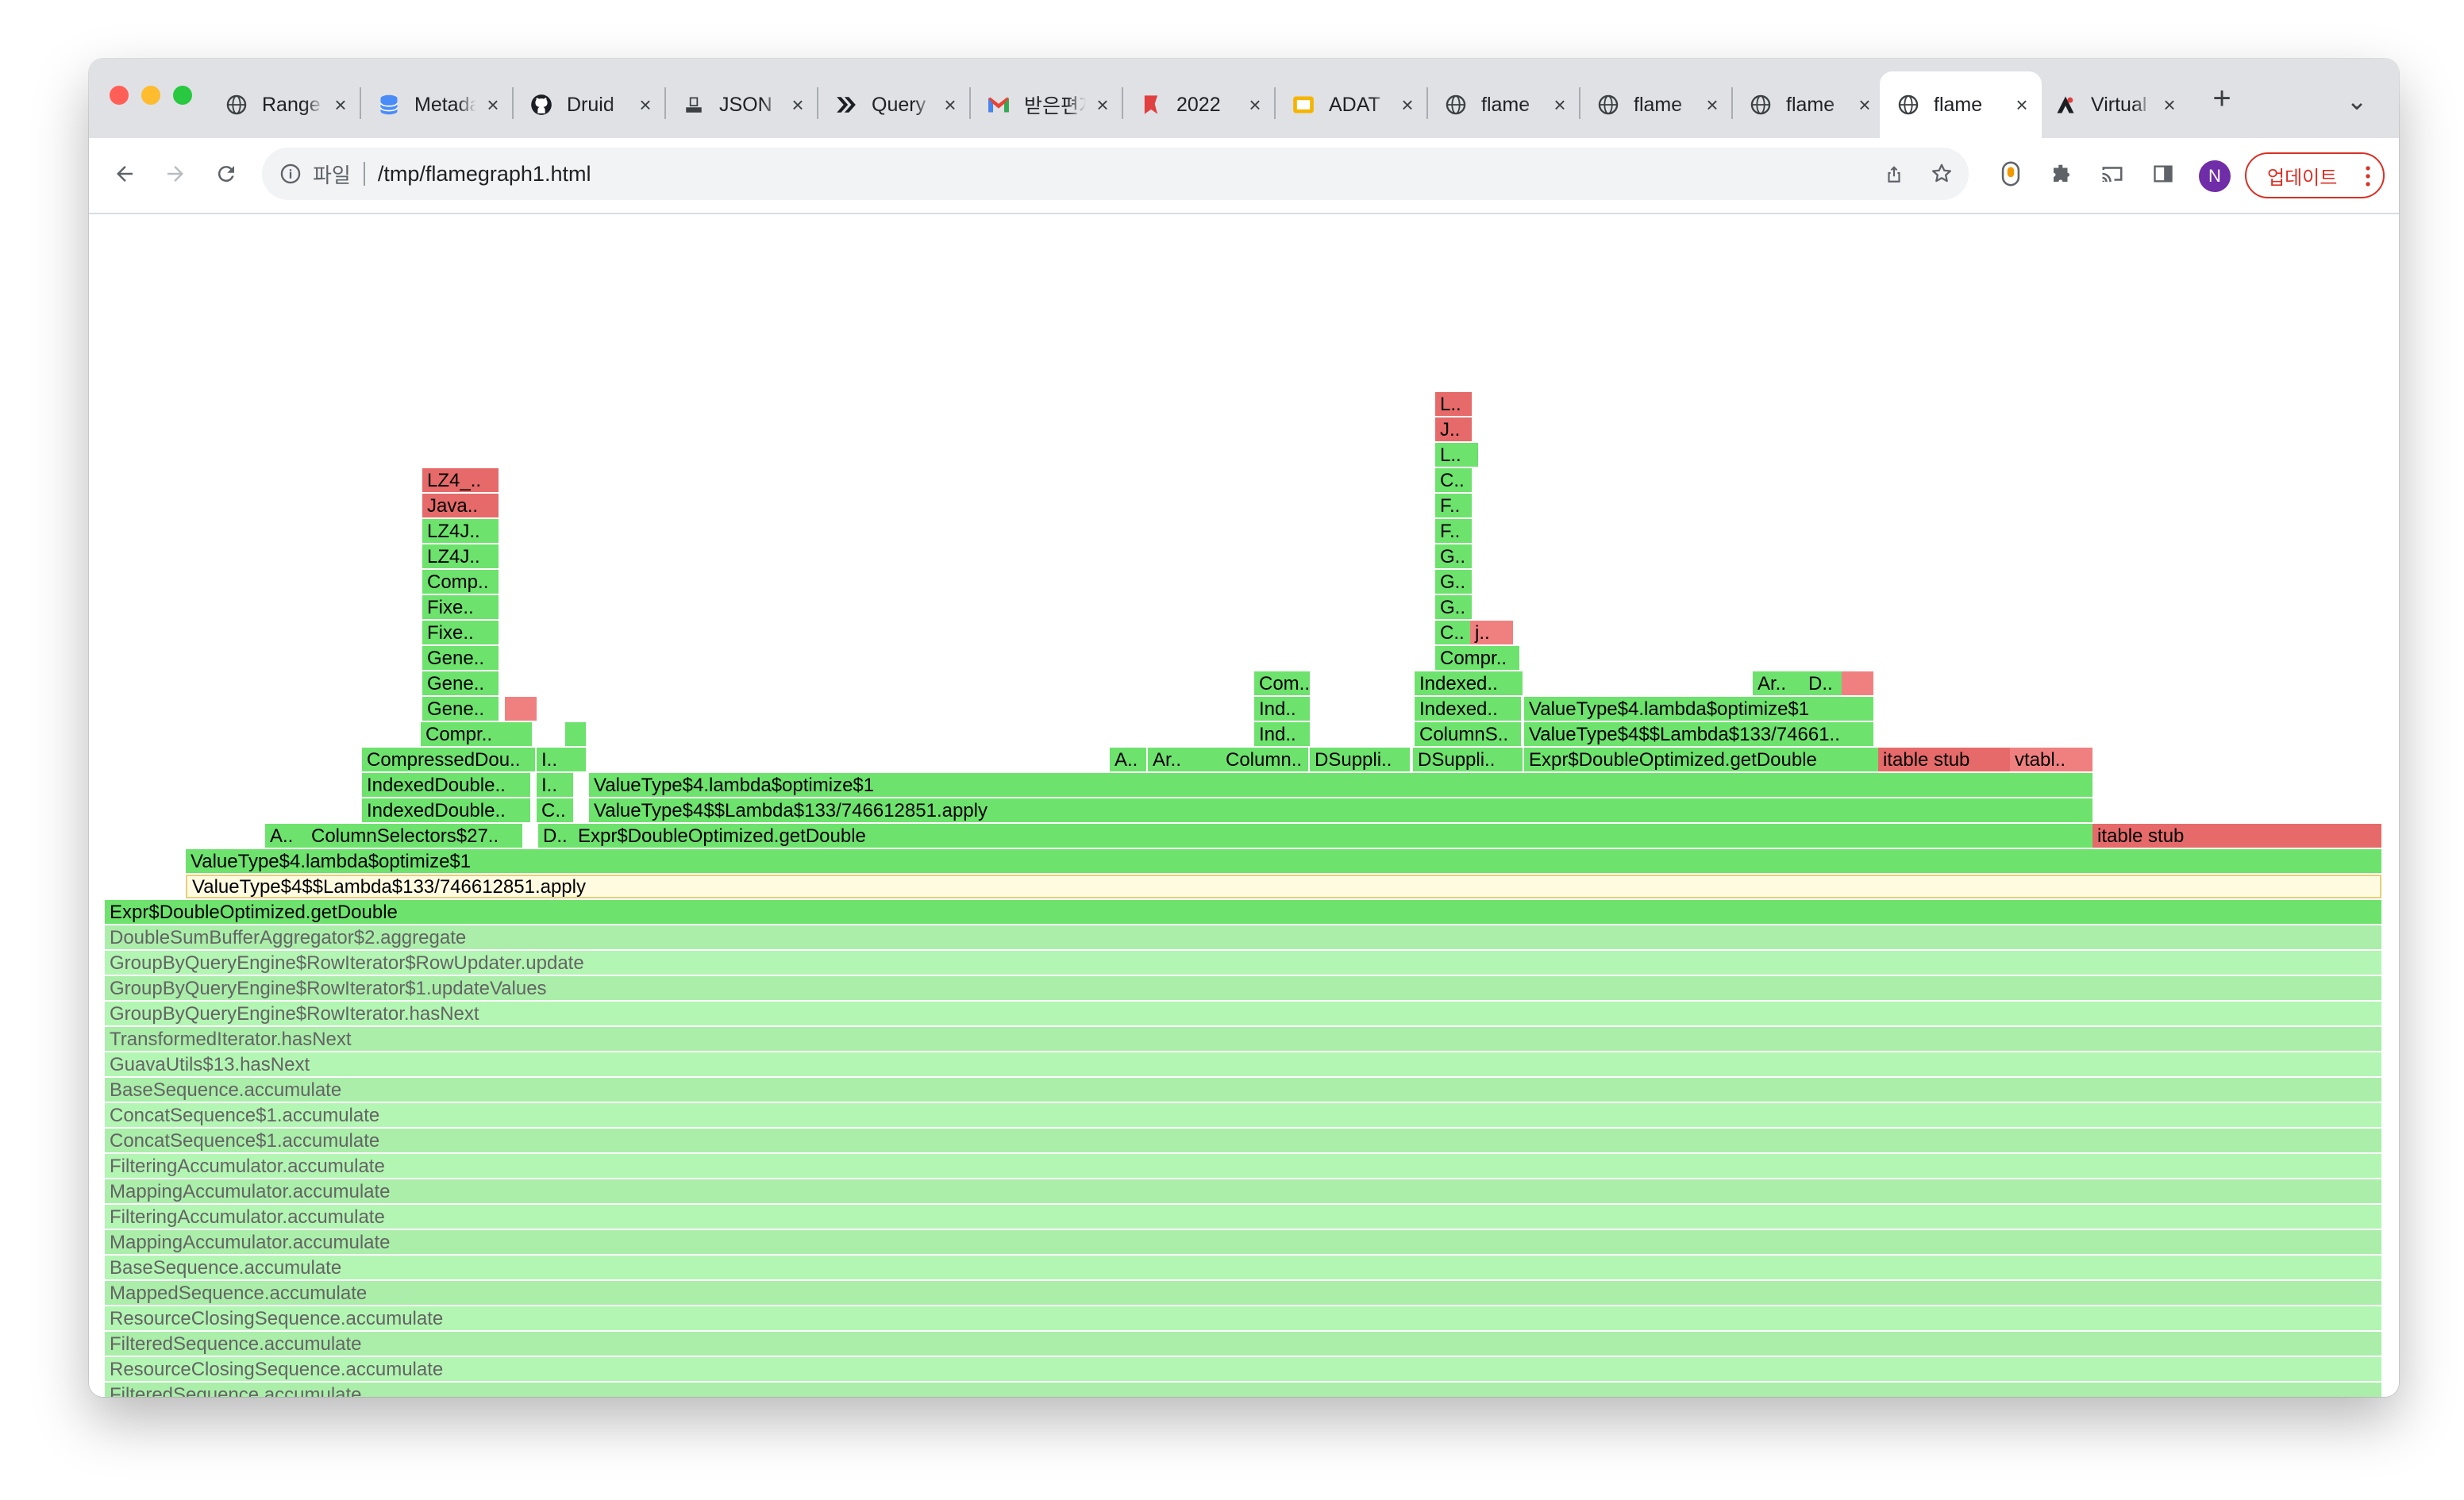 This screenshot has height=1500, width=2464. Describe the element at coordinates (1468, 734) in the screenshot. I see `flame-frame: ColumnS..` at that location.